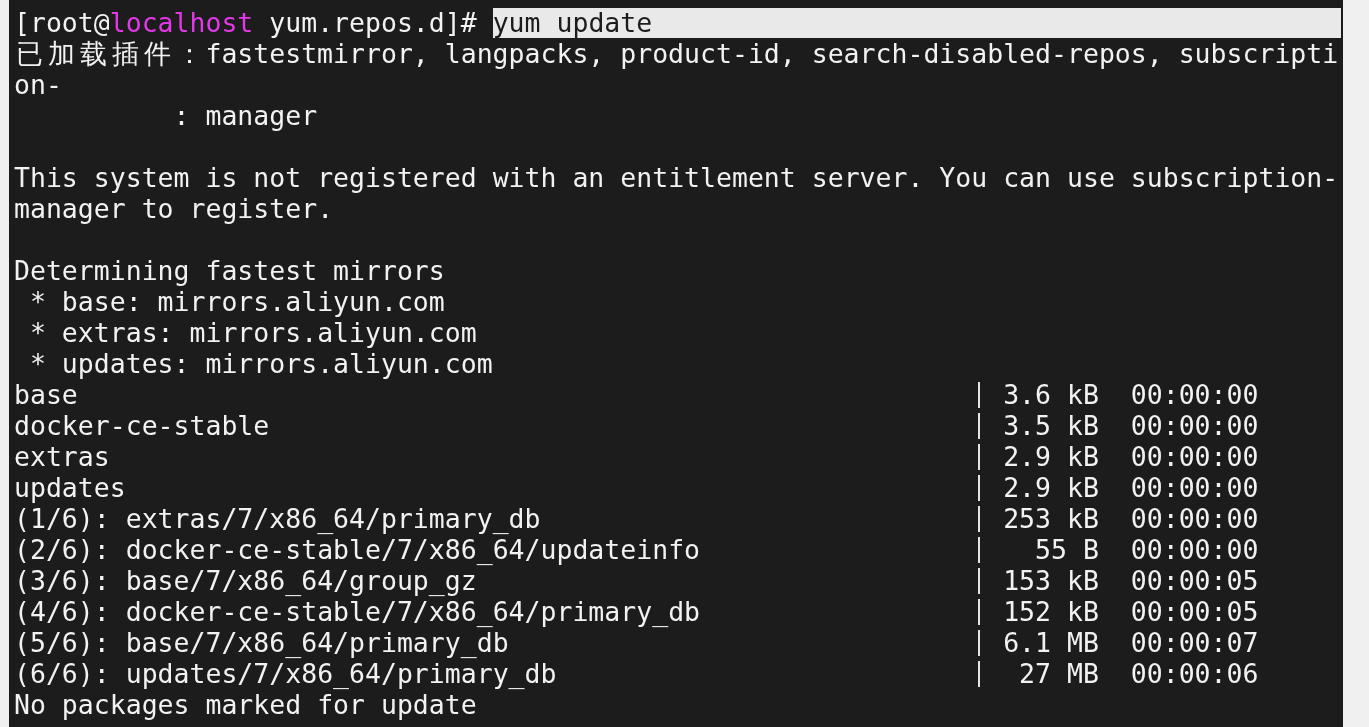 The width and height of the screenshot is (1369, 727). I want to click on selected-command-text: yum update, so click(916, 22).